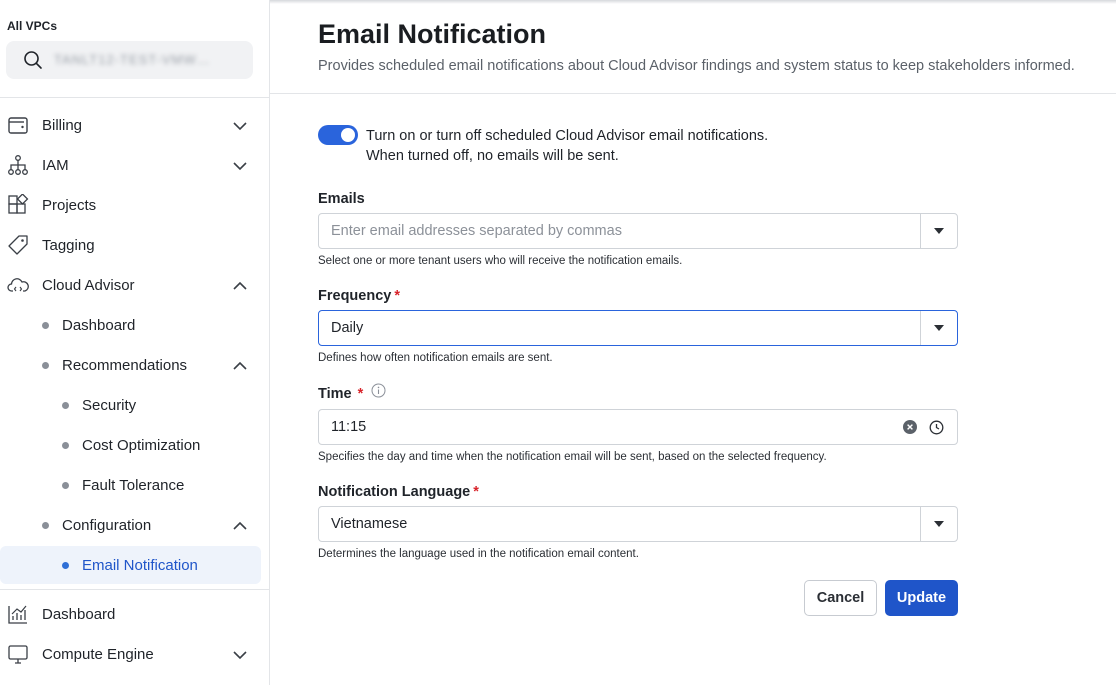 The width and height of the screenshot is (1116, 685). I want to click on language-dropdown-button, so click(938, 524).